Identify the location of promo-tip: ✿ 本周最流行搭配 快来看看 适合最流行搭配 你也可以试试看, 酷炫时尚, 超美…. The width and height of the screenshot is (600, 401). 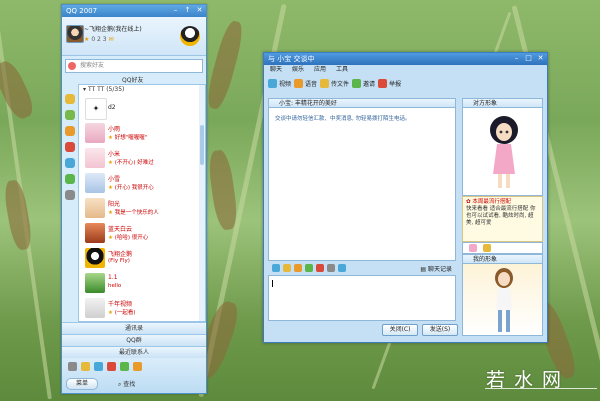
(502, 219).